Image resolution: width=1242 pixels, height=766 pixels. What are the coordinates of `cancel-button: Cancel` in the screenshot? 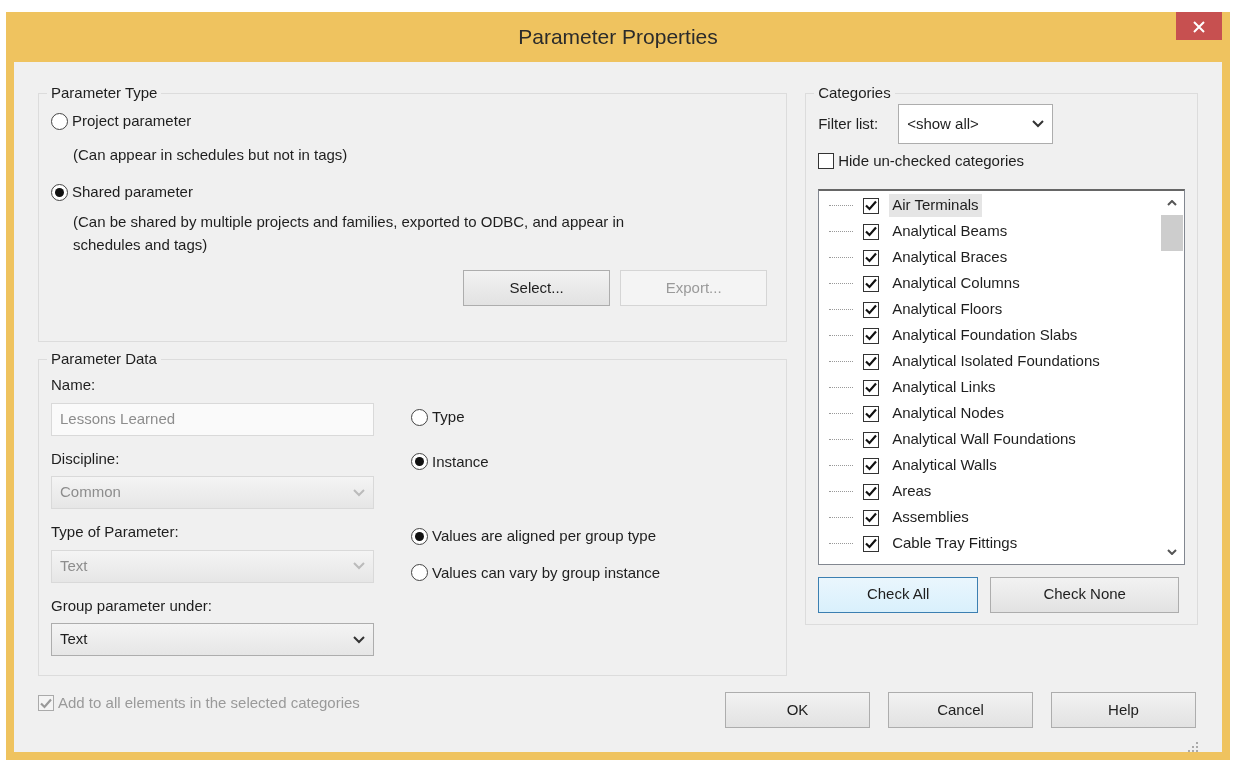 It's located at (960, 710).